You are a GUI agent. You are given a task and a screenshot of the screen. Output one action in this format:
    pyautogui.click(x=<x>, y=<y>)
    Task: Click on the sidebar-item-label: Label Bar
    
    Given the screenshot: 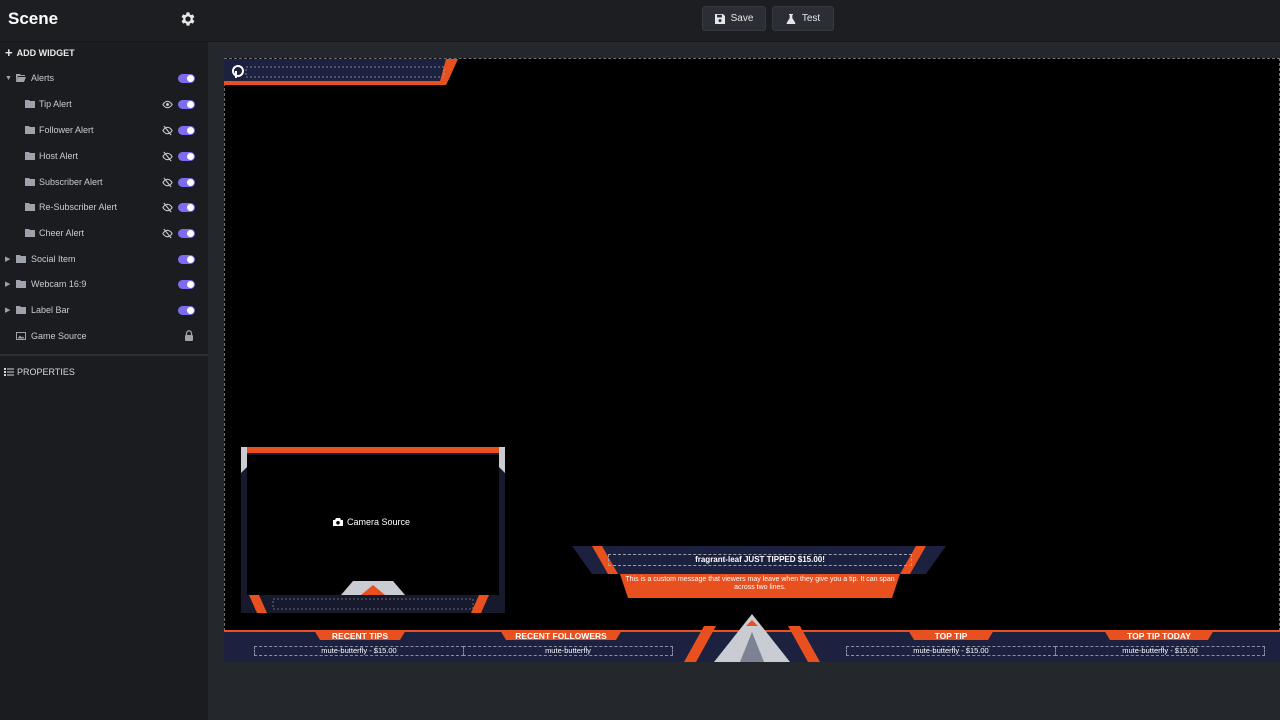 What is the action you would take?
    pyautogui.click(x=50, y=310)
    